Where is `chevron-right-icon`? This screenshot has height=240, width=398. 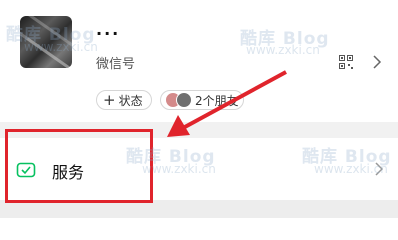
chevron-right-icon is located at coordinates (377, 62).